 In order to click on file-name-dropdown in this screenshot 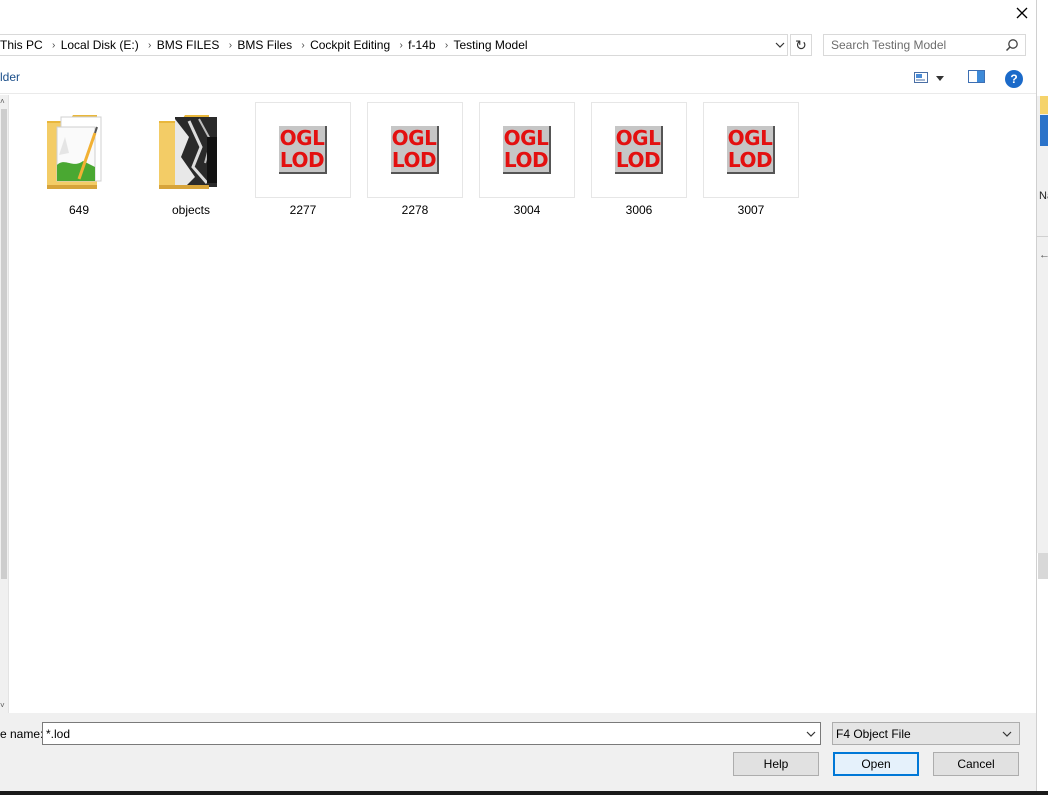, I will do `click(811, 734)`.